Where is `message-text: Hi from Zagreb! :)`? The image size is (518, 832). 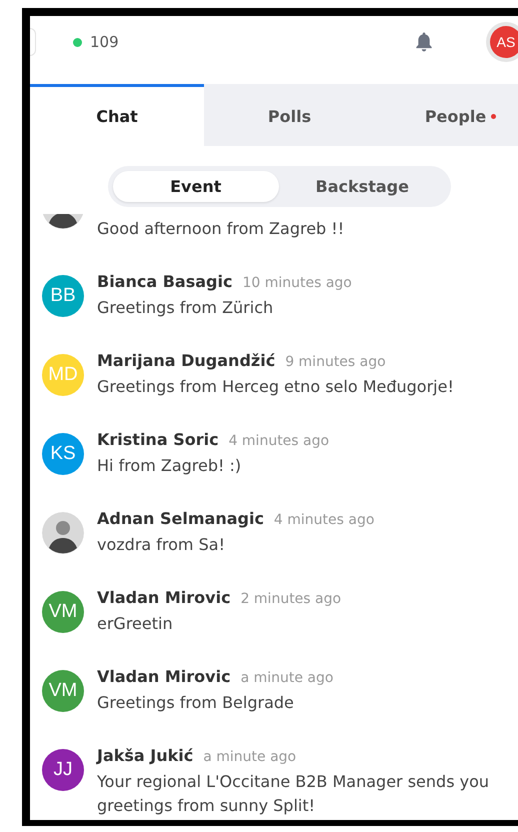 message-text: Hi from Zagreb! :) is located at coordinates (169, 466).